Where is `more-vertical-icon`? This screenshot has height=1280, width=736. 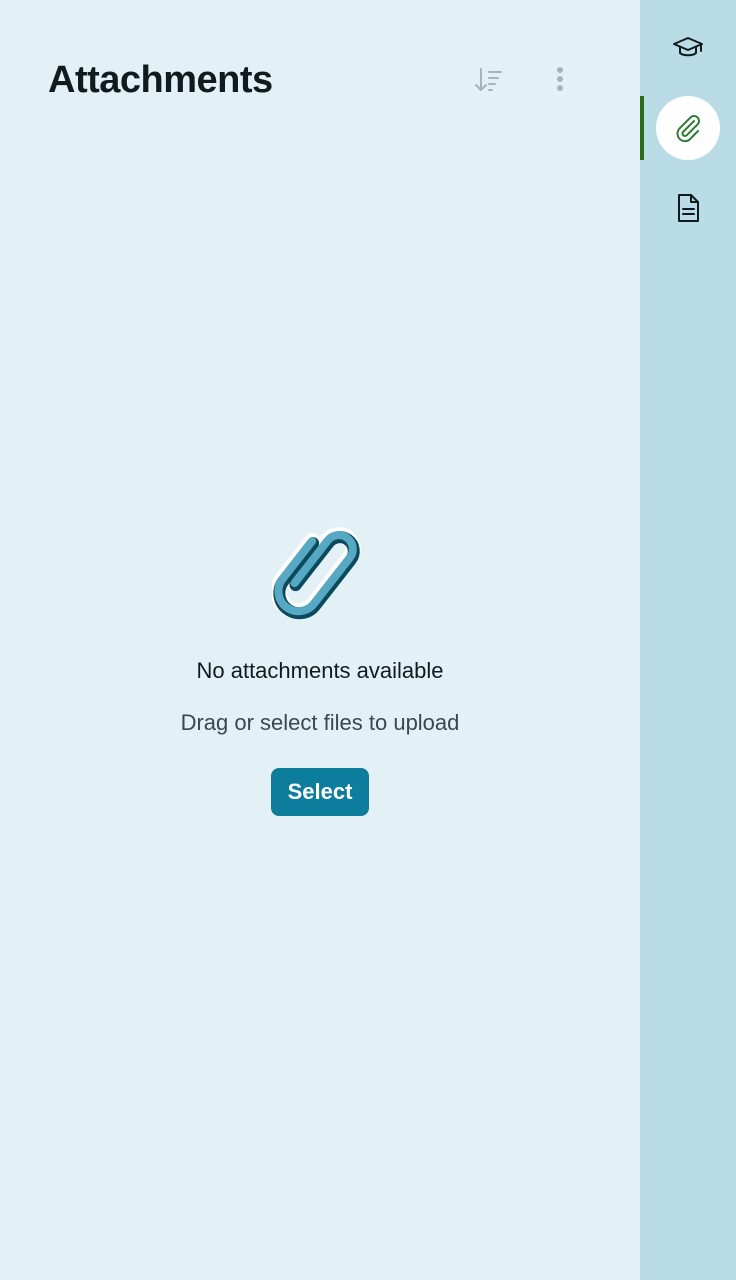
more-vertical-icon is located at coordinates (560, 79).